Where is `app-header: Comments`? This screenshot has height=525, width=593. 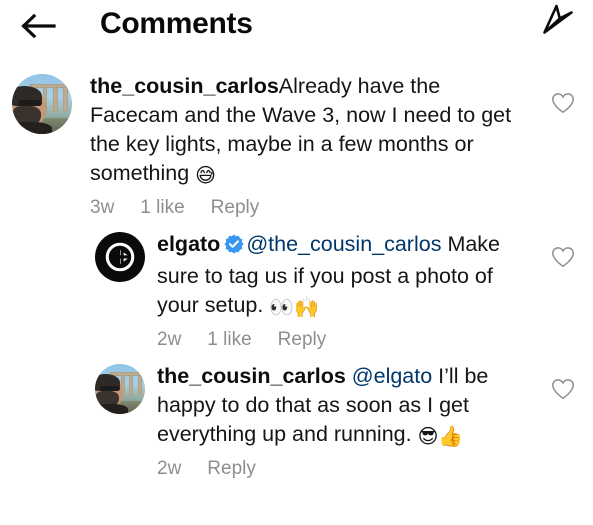
app-header: Comments is located at coordinates (296, 28).